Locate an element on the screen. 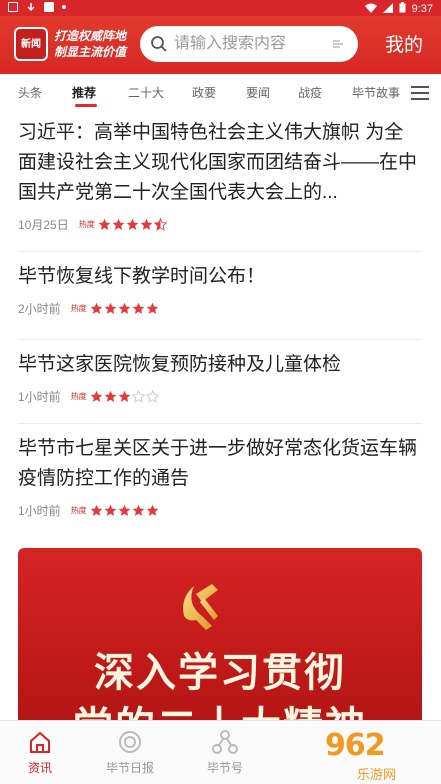 Image resolution: width=441 pixels, height=784 pixels. news-item: 毕节市七星关区关于进一步做好常态化货运车辆疫情防控工作的通告 1小时前 热度 is located at coordinates (220, 486).